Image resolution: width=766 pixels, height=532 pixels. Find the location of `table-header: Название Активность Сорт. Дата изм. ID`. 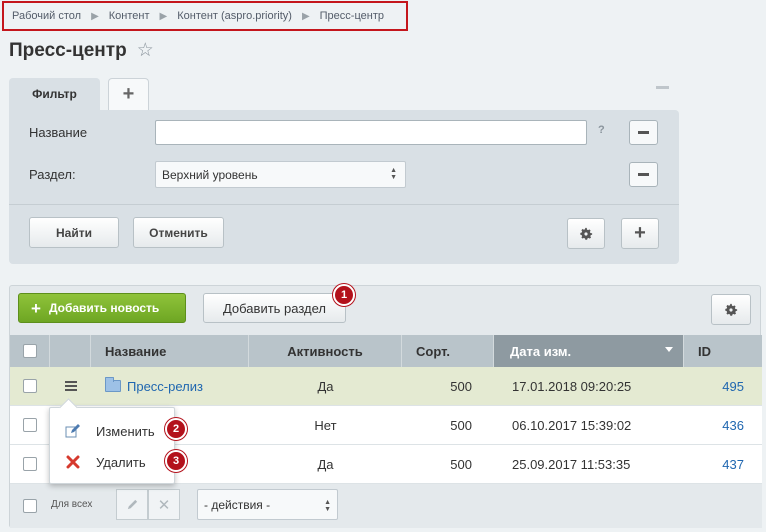

table-header: Название Активность Сорт. Дата изм. ID is located at coordinates (386, 351).